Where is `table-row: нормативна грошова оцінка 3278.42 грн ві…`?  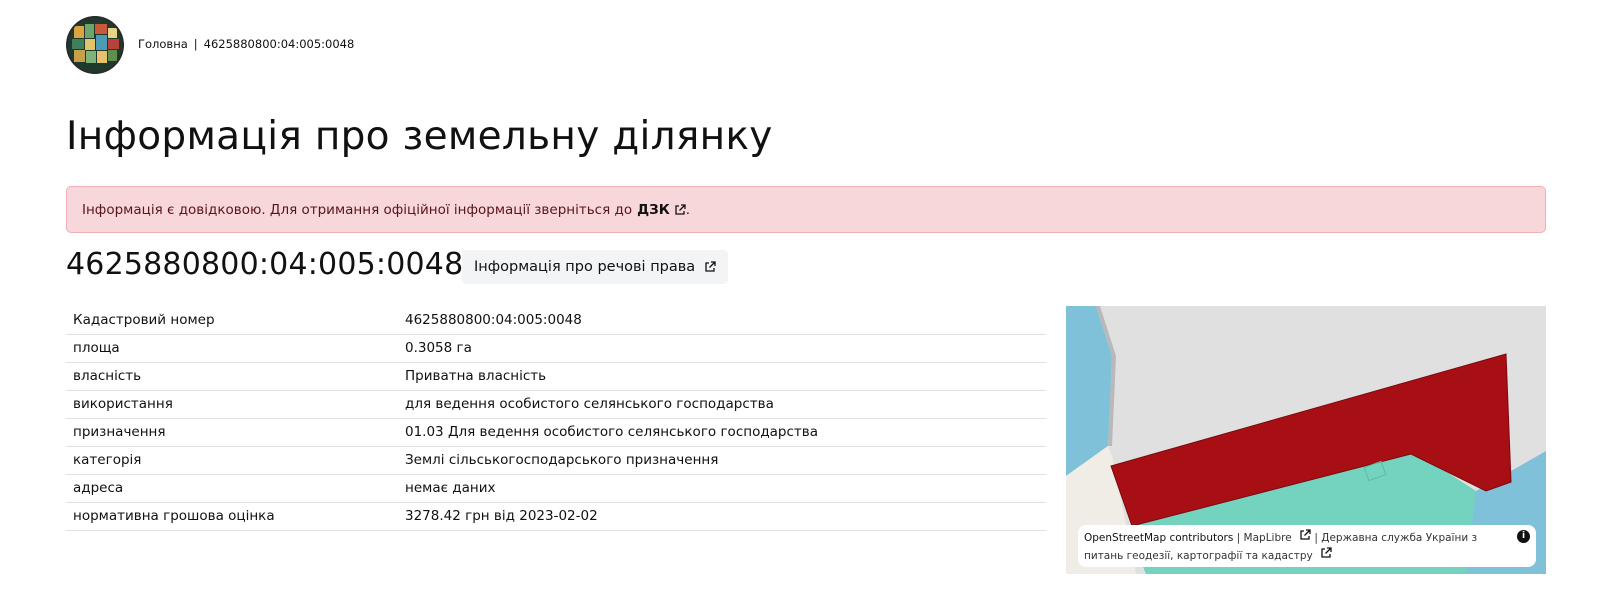
table-row: нормативна грошова оцінка 3278.42 грн ві… is located at coordinates (556, 516).